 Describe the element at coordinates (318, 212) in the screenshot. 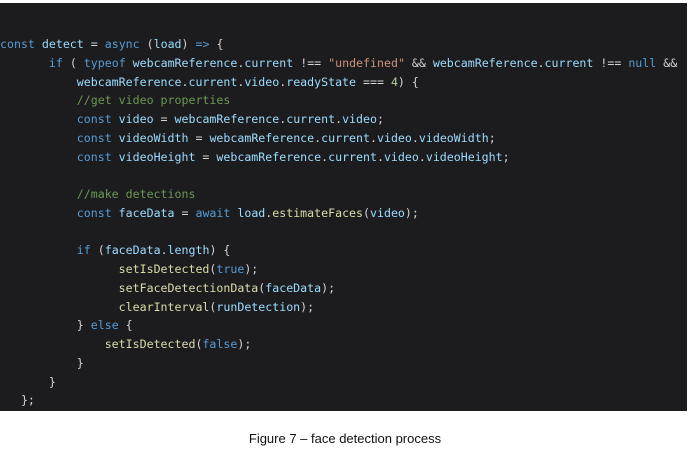

I see `code-token: estimateFaces` at that location.